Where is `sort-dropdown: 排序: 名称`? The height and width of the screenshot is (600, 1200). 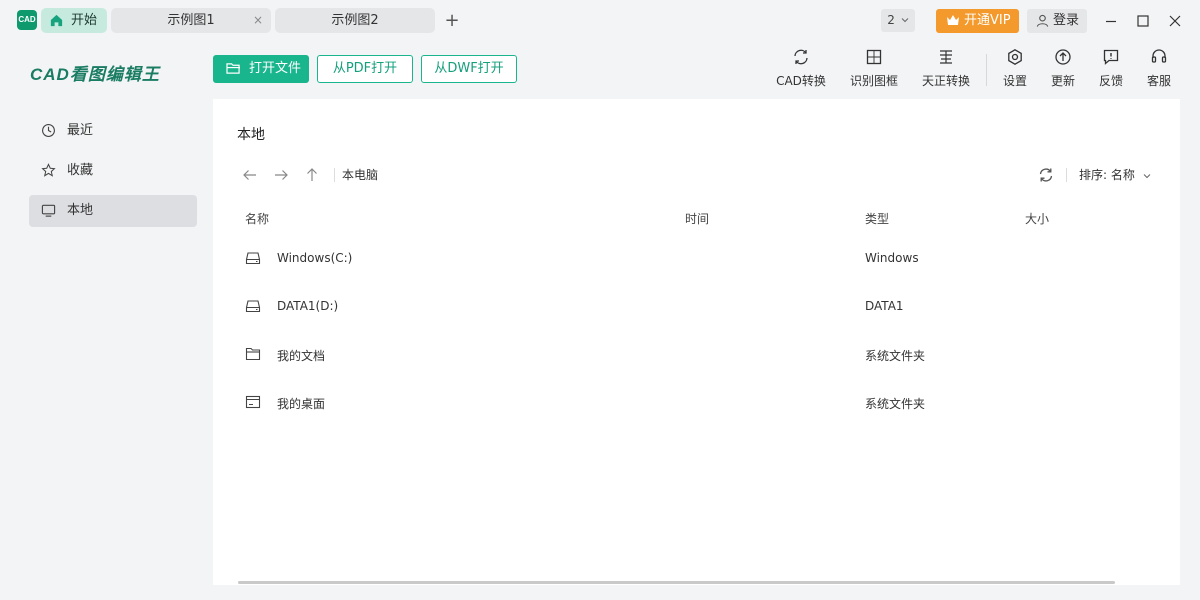 sort-dropdown: 排序: 名称 is located at coordinates (1115, 174).